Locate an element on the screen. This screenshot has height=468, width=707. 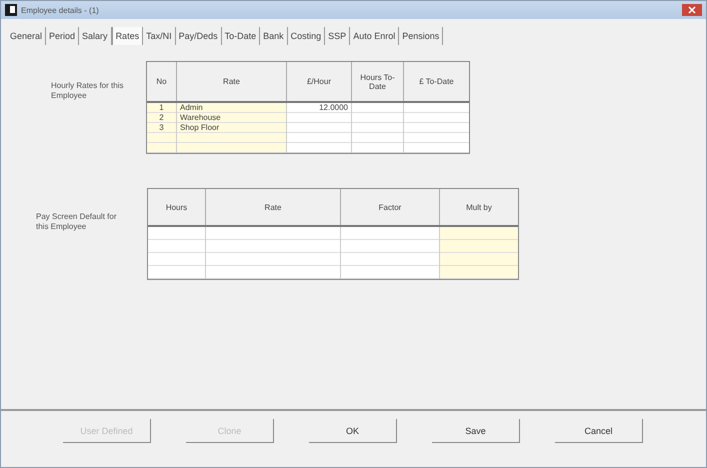
column-header: Hours is located at coordinates (177, 207).